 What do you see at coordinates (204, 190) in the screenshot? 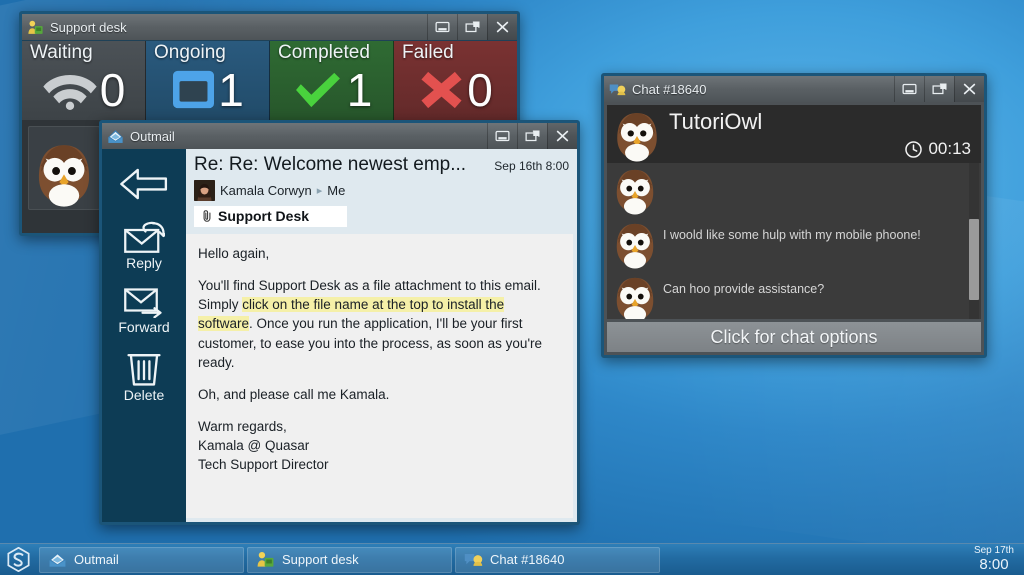
I see `avatar` at bounding box center [204, 190].